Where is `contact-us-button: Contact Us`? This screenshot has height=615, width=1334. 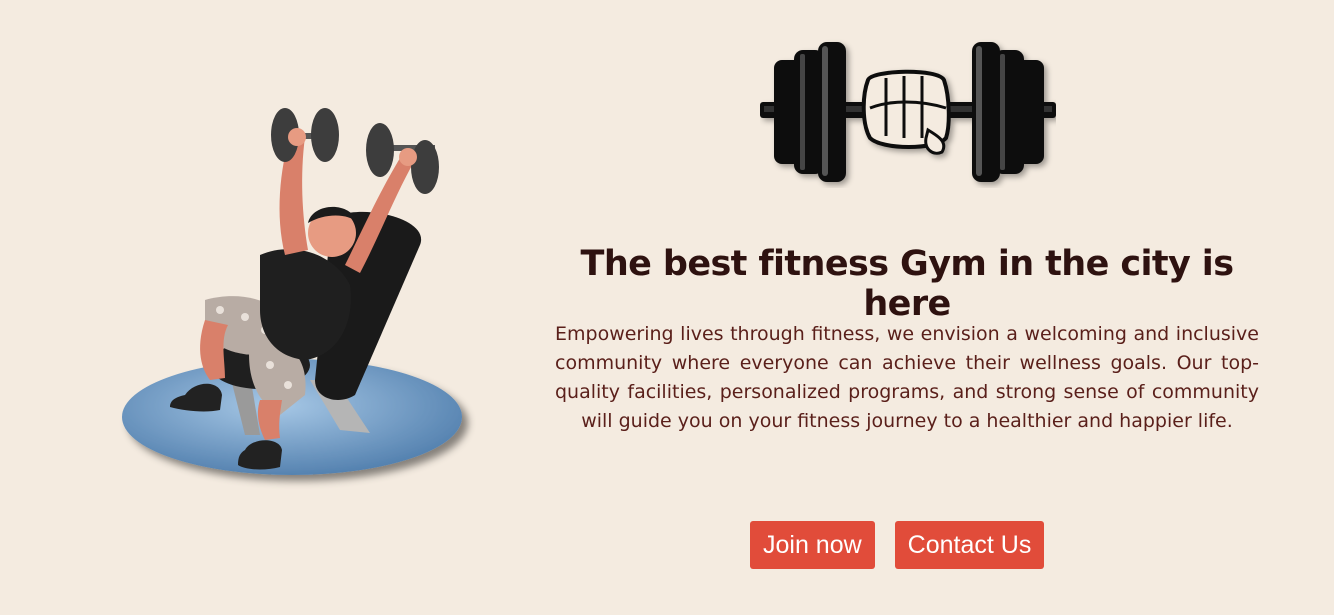
contact-us-button: Contact Us is located at coordinates (969, 545).